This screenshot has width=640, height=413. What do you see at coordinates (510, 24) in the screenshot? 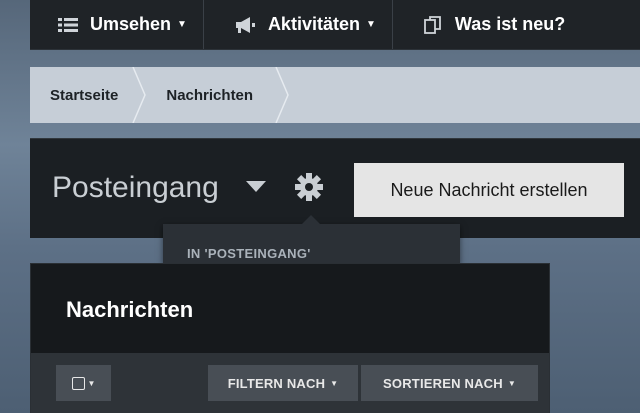
I see `nav-item-label: Was ist neu?` at bounding box center [510, 24].